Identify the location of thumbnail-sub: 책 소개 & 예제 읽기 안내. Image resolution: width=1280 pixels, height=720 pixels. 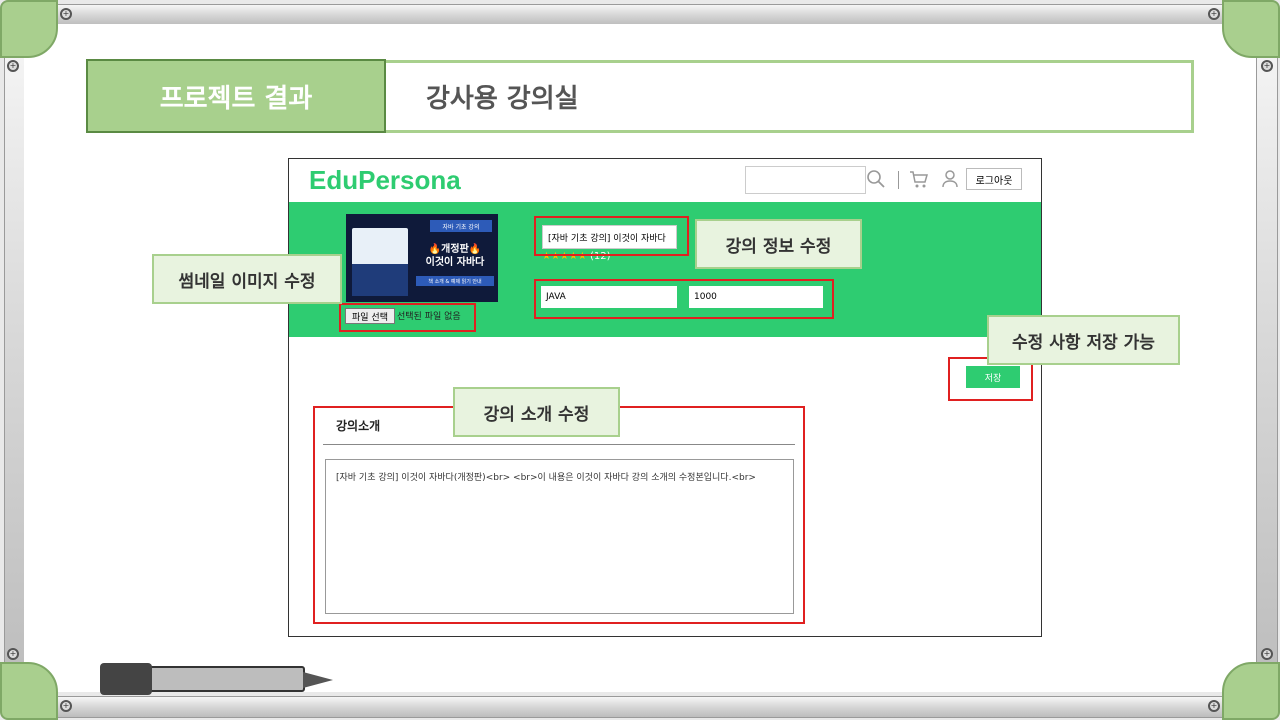
(455, 281).